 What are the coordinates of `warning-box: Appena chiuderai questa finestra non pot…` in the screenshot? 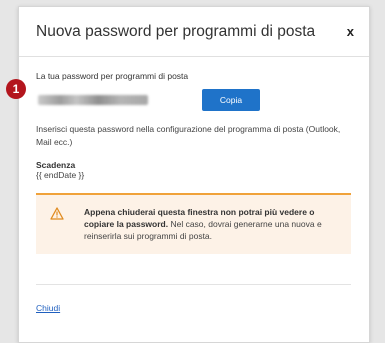 It's located at (193, 223).